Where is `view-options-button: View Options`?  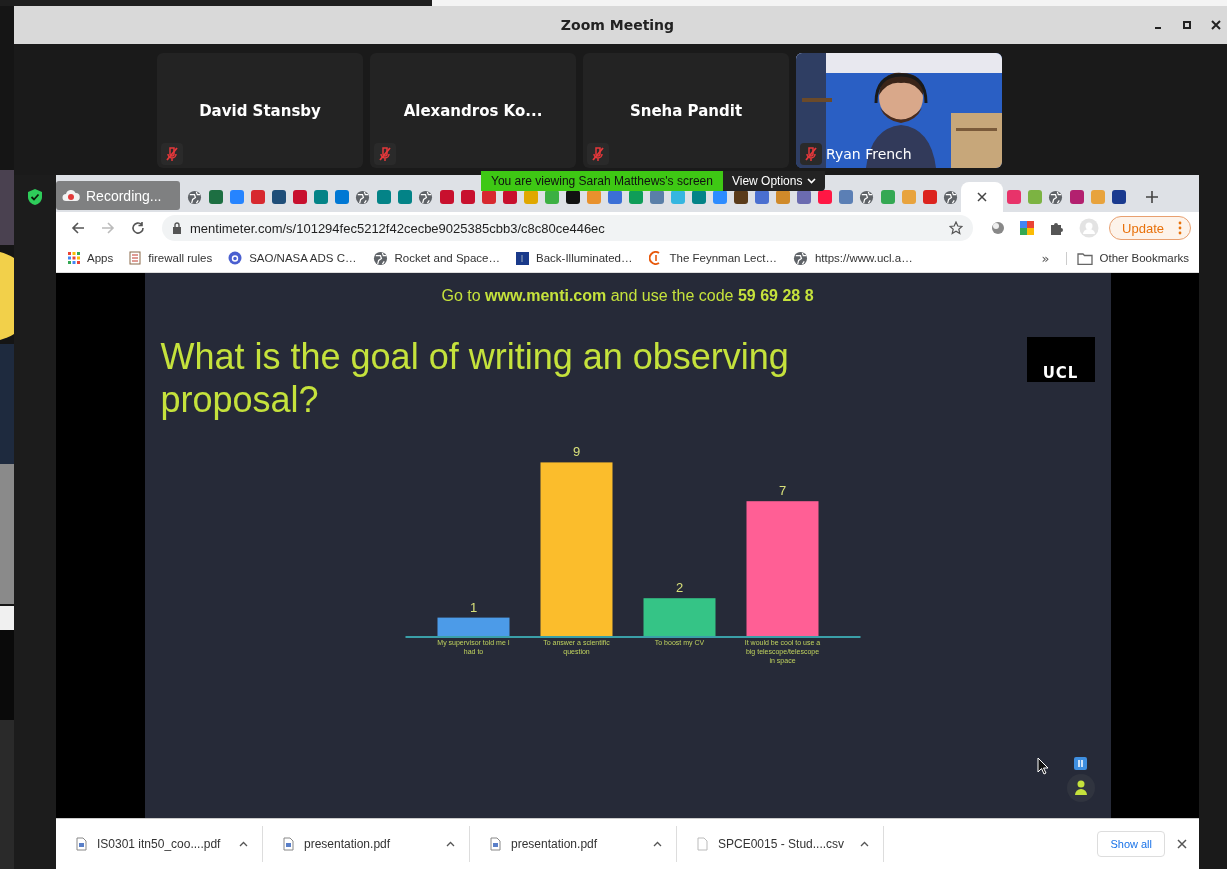
view-options-button: View Options is located at coordinates (774, 181).